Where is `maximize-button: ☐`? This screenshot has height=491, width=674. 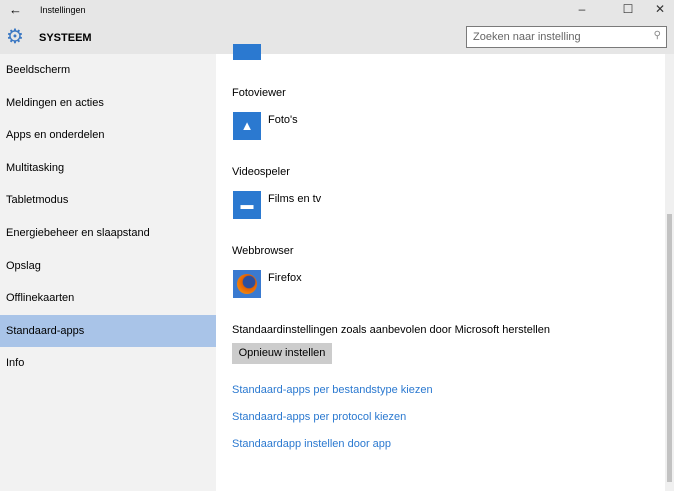
maximize-button: ☐ is located at coordinates (628, 9).